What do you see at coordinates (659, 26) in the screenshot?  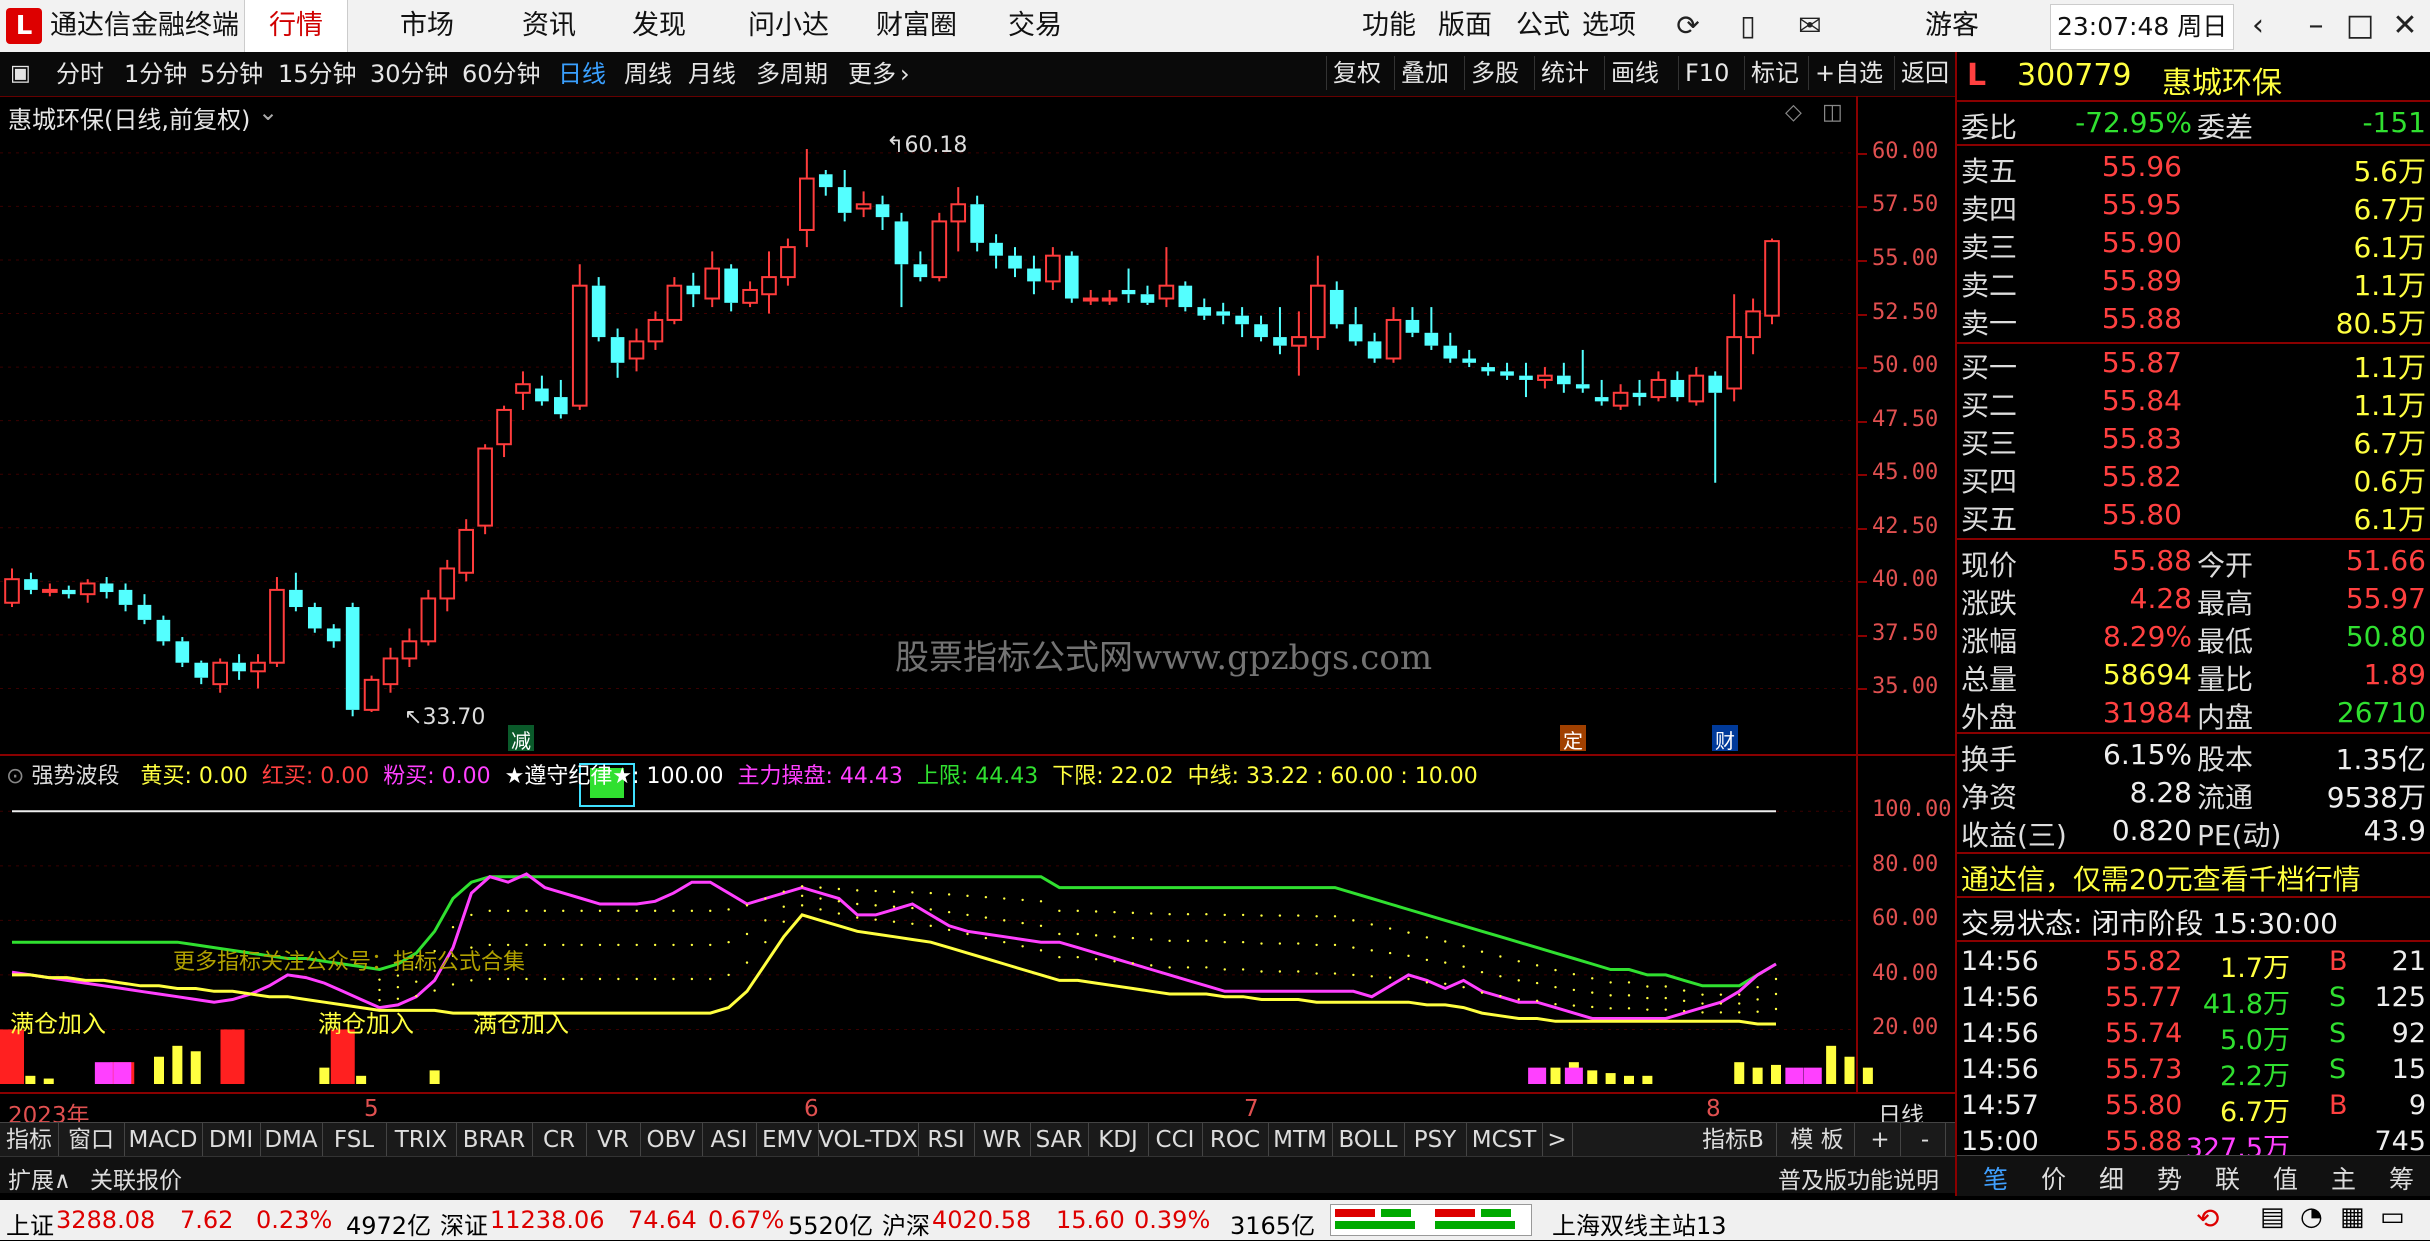 I see `menu-4: 发现` at bounding box center [659, 26].